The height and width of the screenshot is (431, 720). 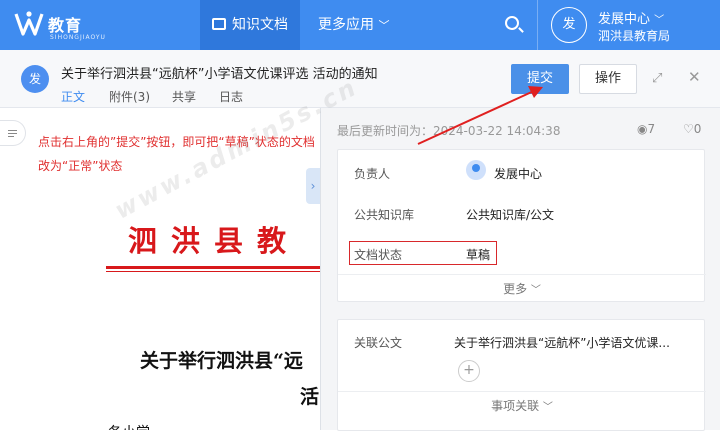 I want to click on more-button: 更多 ﹀, so click(x=522, y=288).